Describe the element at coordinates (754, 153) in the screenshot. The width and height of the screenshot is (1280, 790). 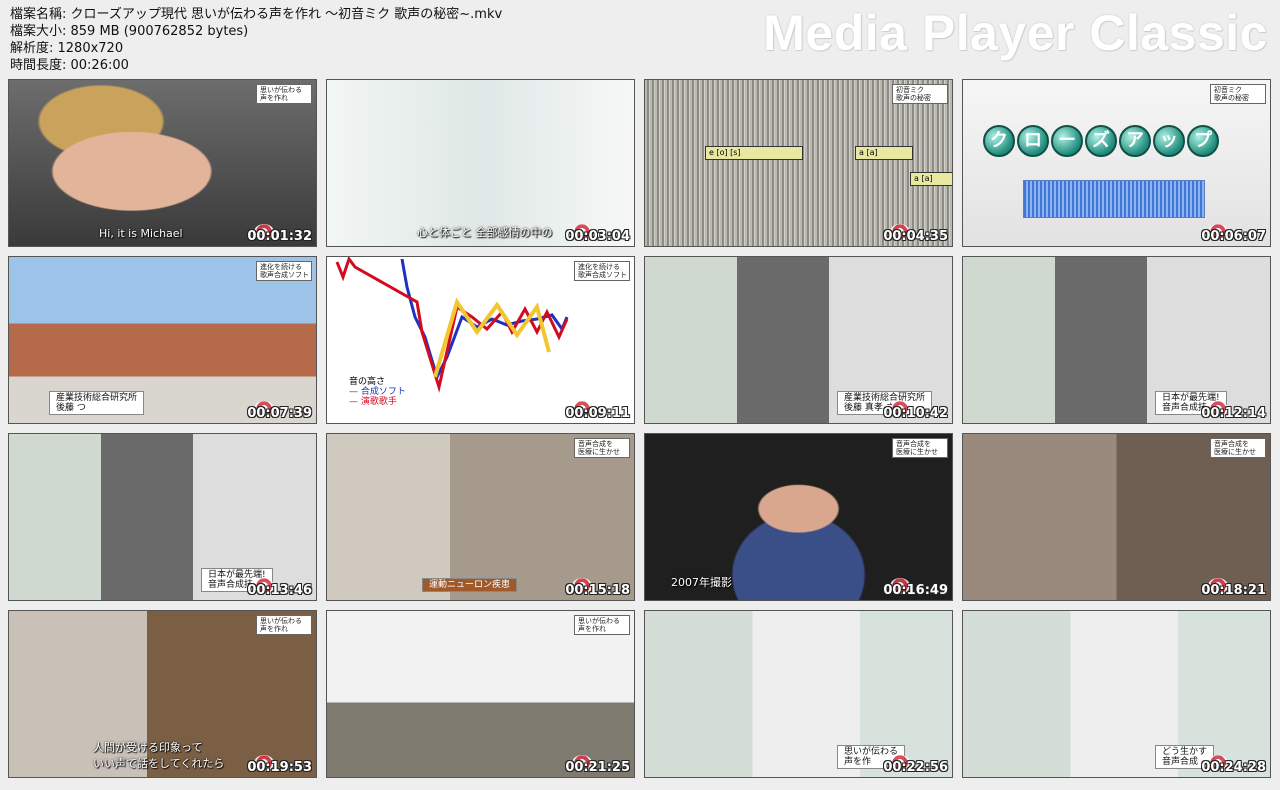
I see `phoneme-box: e [o] [s]` at that location.